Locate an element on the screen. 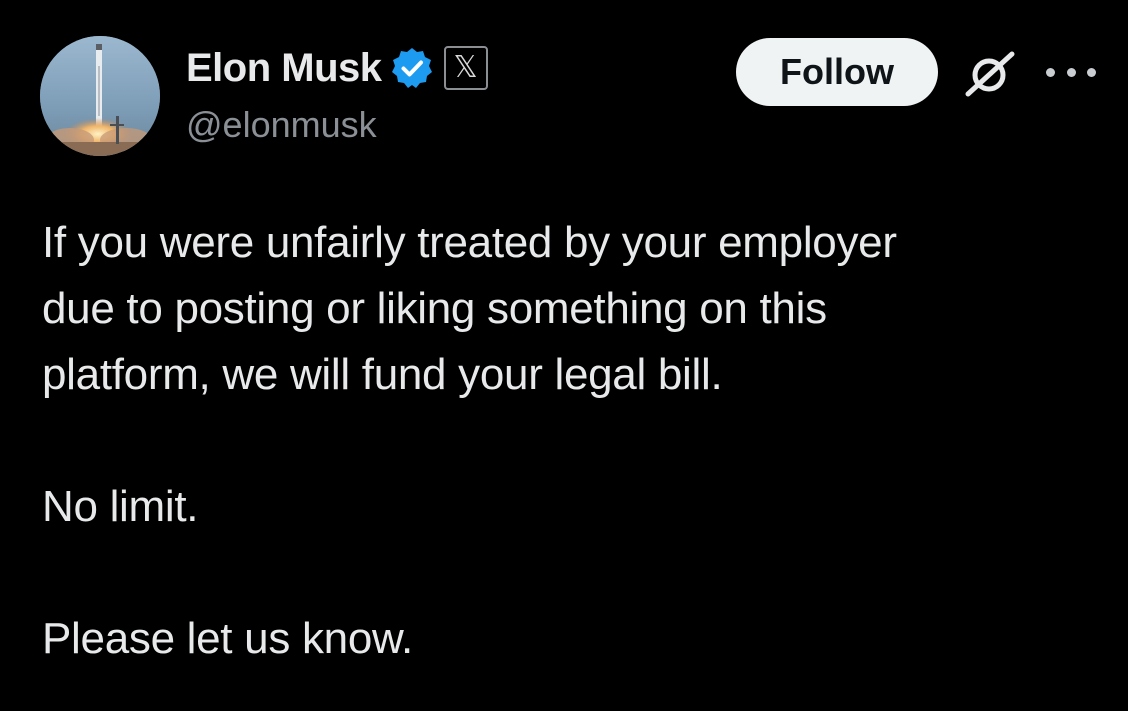 The image size is (1128, 711). tweet-line: platform, we will fund your legal bill. is located at coordinates (382, 374).